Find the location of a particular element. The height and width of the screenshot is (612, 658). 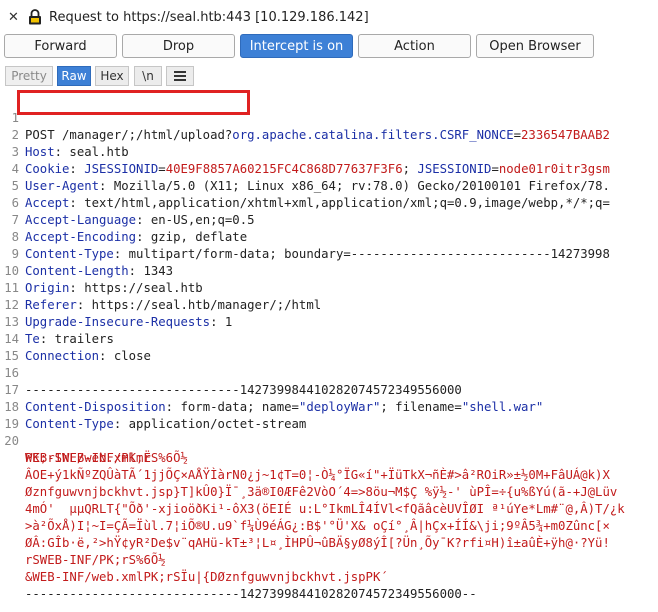

view-mode-bar: Pretty Raw Hex \n is located at coordinates (329, 77).